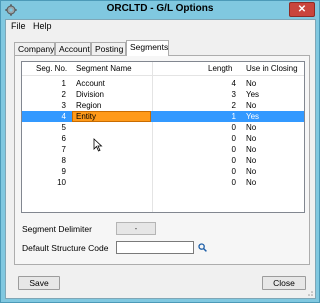 This screenshot has height=303, width=320. I want to click on tab-segments: Segments, so click(147, 48).